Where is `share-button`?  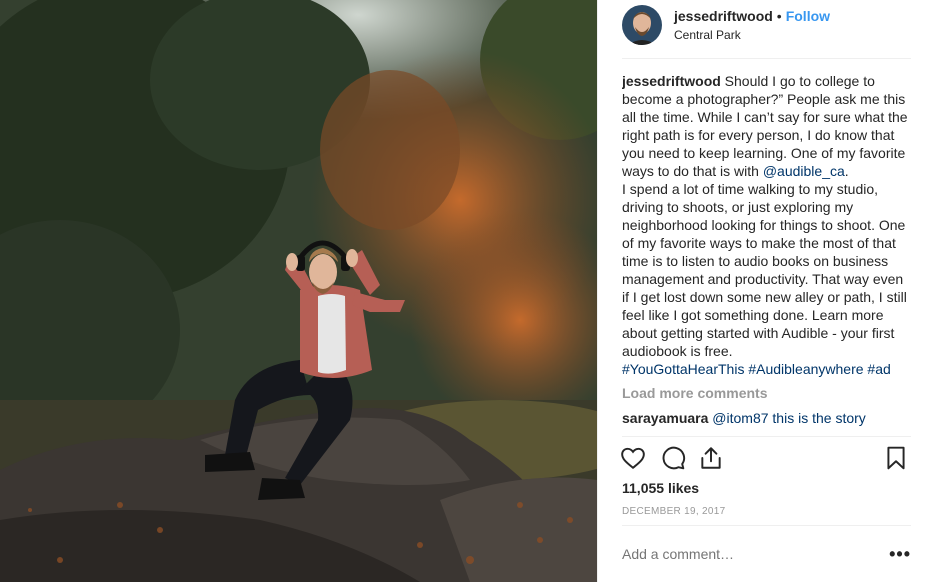
share-button is located at coordinates (712, 459).